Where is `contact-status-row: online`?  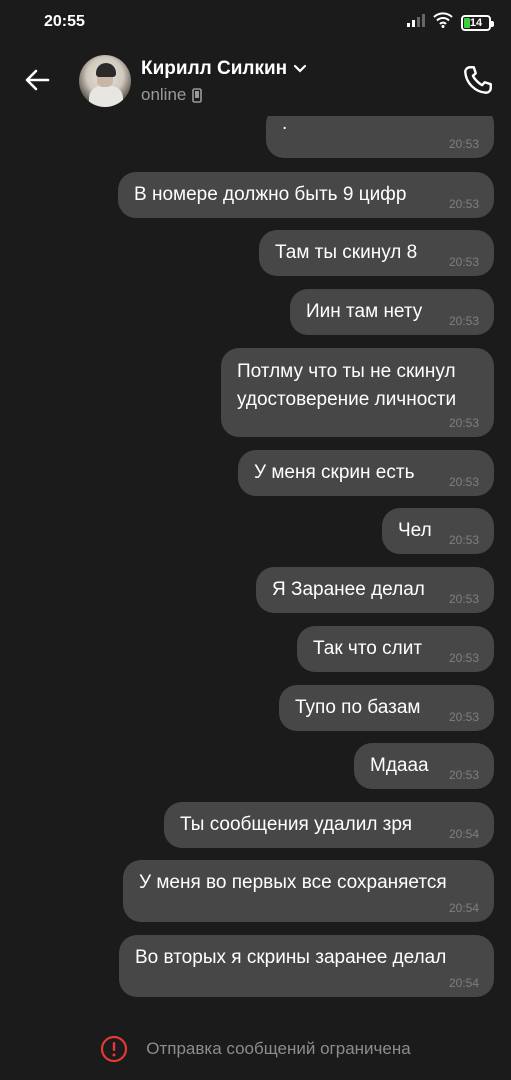 contact-status-row: online is located at coordinates (172, 95).